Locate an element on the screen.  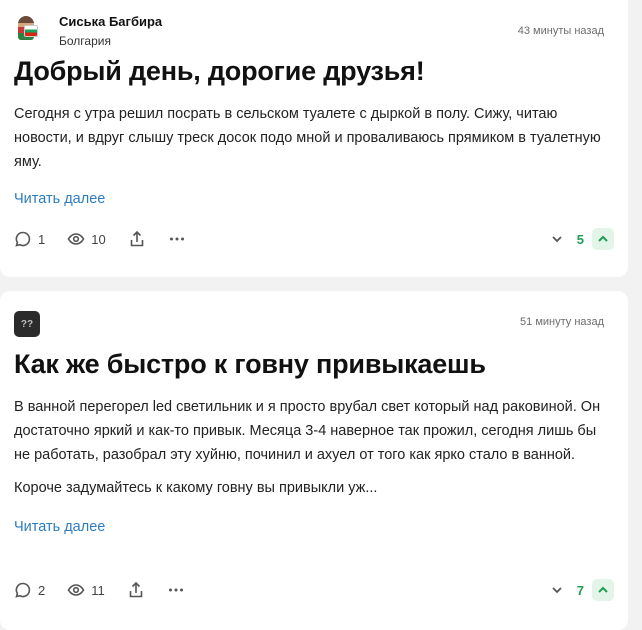
vote-controls: 5 is located at coordinates (580, 239).